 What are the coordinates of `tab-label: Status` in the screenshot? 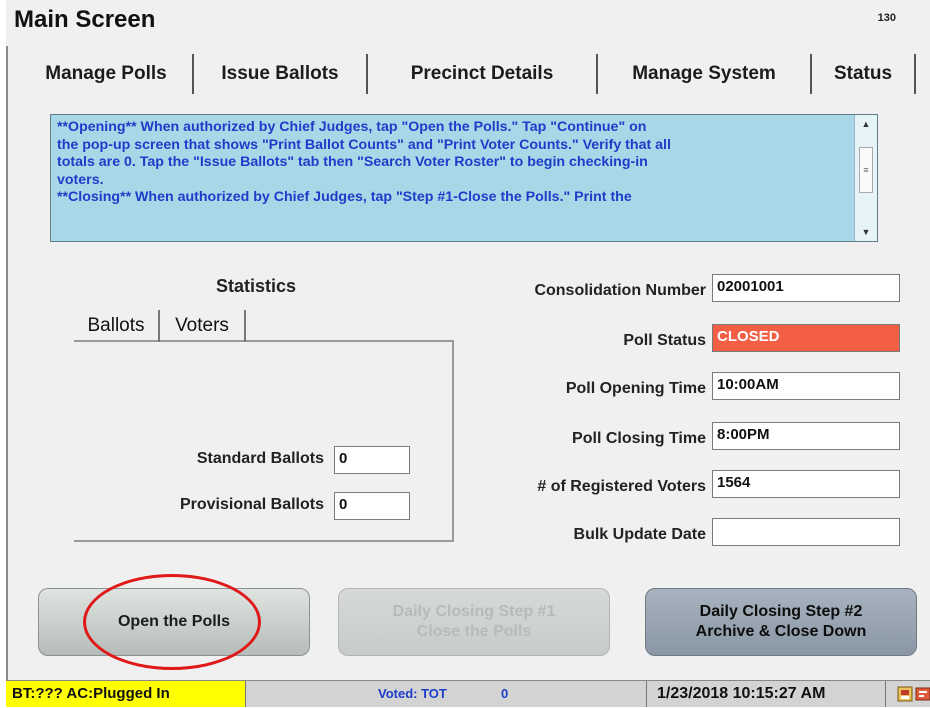 It's located at (863, 73).